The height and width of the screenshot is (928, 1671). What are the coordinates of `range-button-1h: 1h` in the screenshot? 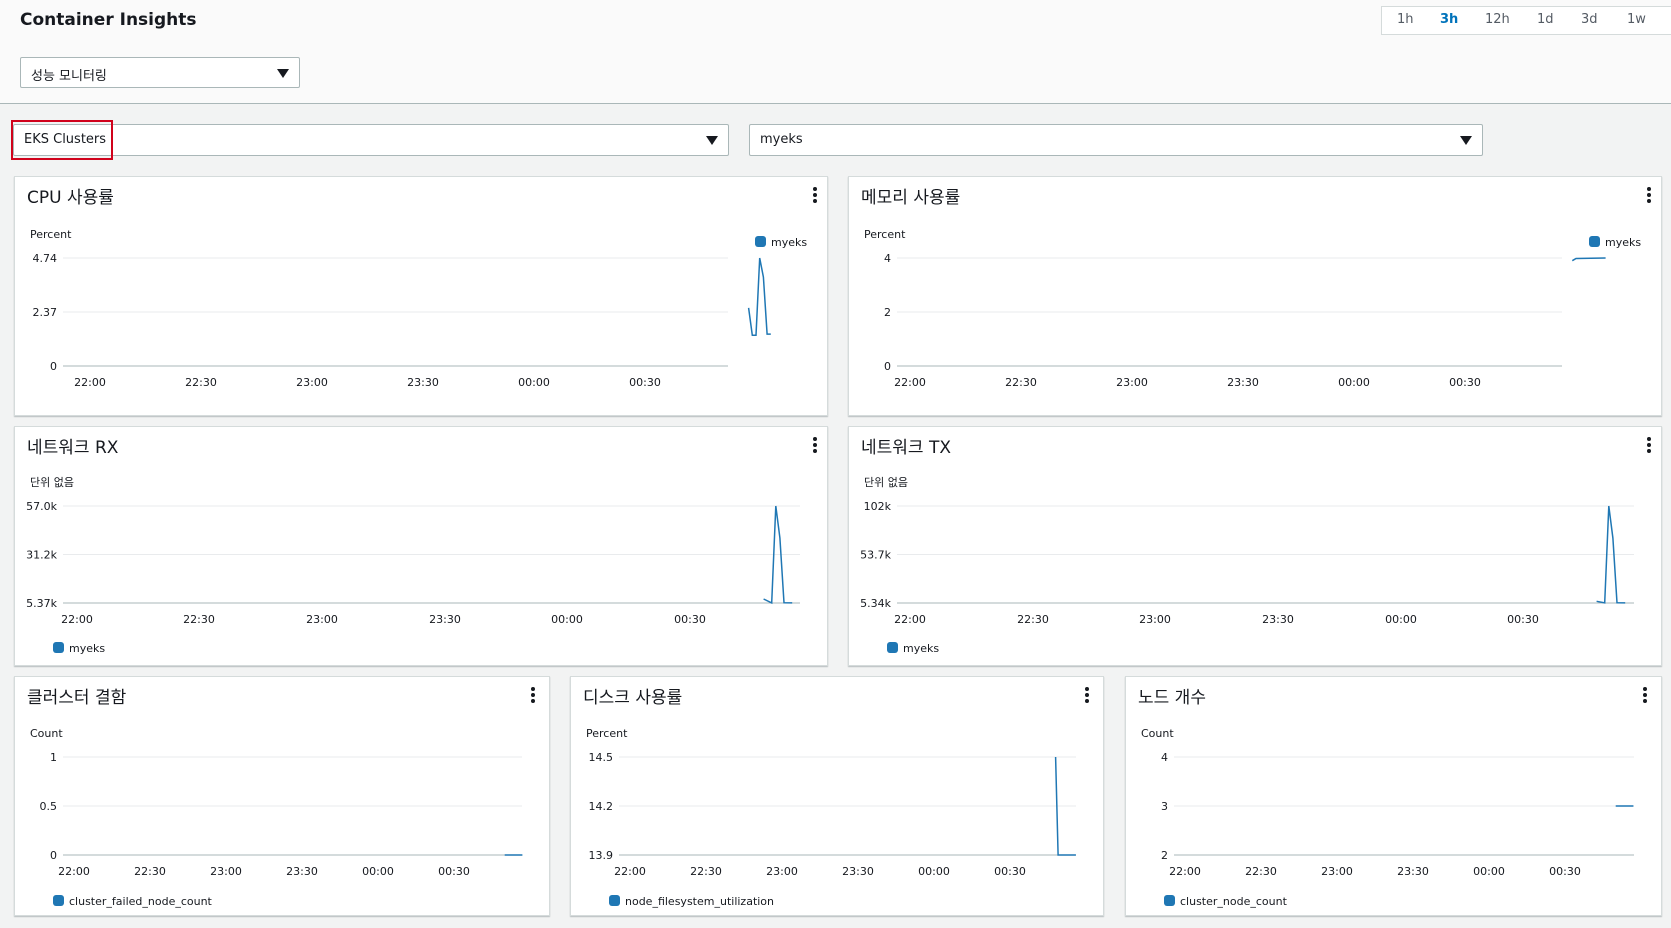 It's located at (1405, 19).